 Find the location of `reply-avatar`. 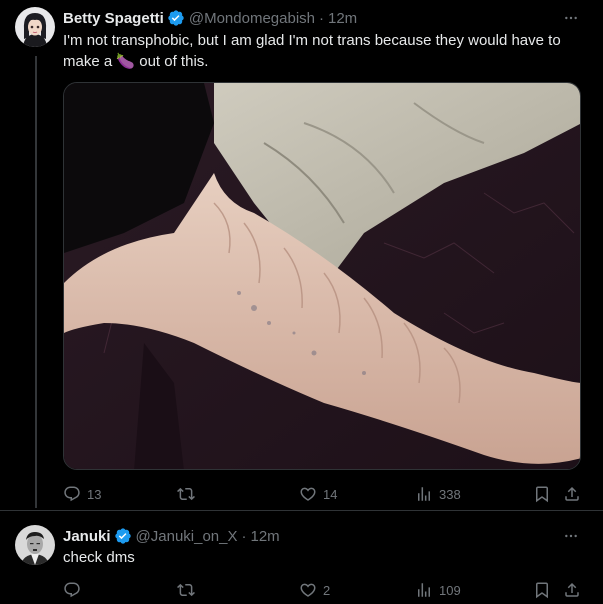

reply-avatar is located at coordinates (35, 545).